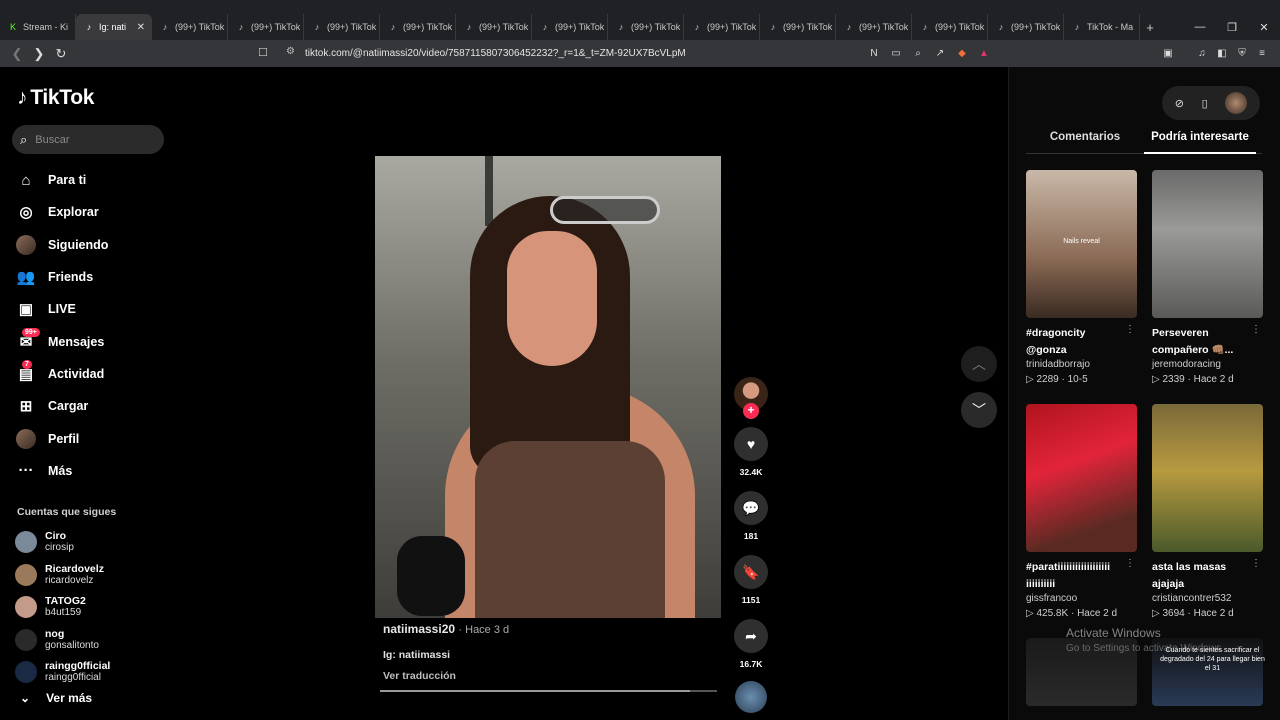  What do you see at coordinates (1081, 598) in the screenshot?
I see `card-username: gissfrancoo` at bounding box center [1081, 598].